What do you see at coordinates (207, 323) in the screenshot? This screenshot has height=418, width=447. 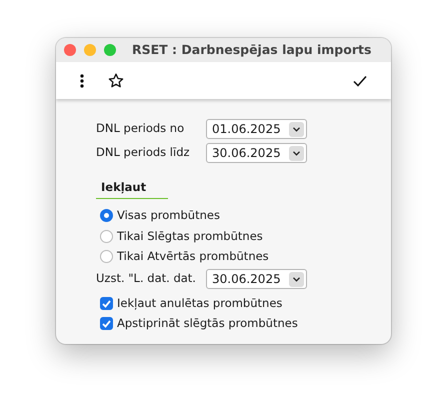 I see `checkbox-label: Apstiprināt slēgtās prombūtnes` at bounding box center [207, 323].